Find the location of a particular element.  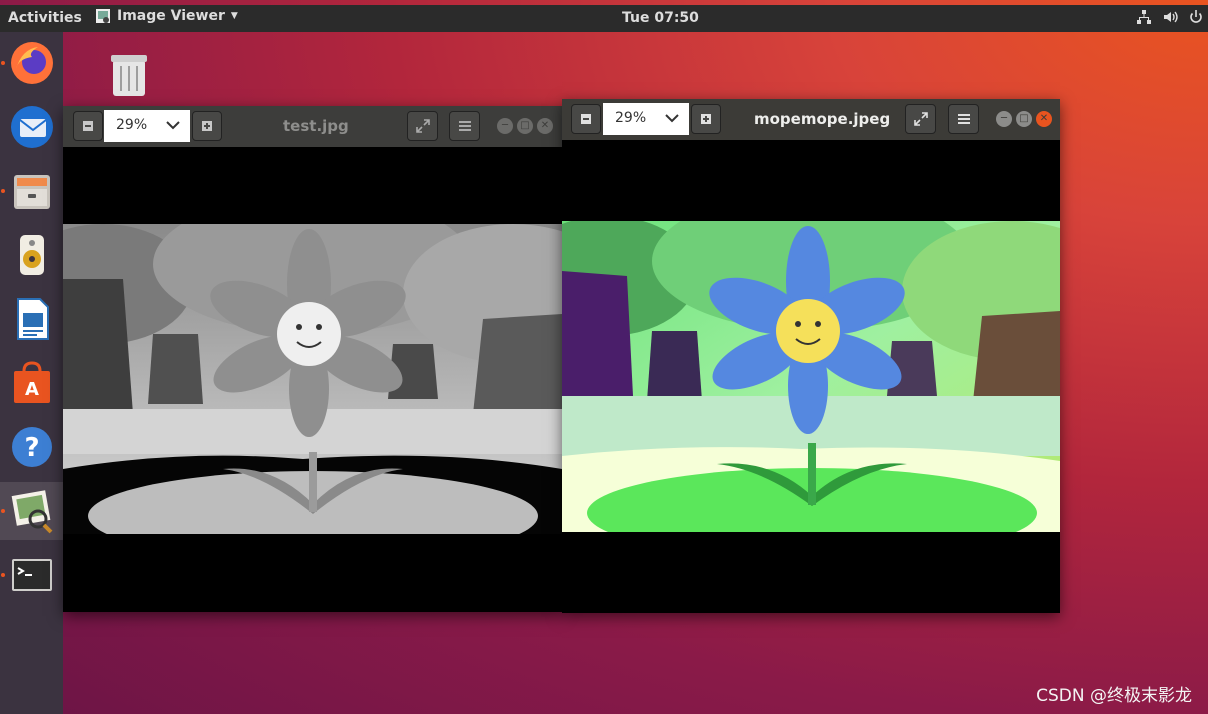

power-icon is located at coordinates (1196, 16).